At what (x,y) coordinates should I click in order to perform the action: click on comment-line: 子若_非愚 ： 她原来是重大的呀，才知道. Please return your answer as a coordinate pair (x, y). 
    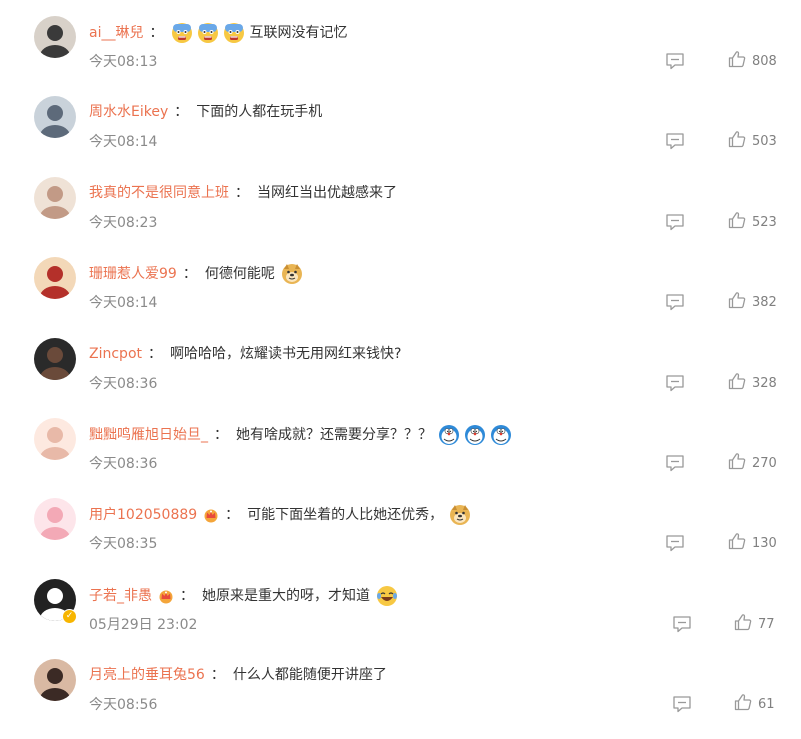
    Looking at the image, I should click on (243, 596).